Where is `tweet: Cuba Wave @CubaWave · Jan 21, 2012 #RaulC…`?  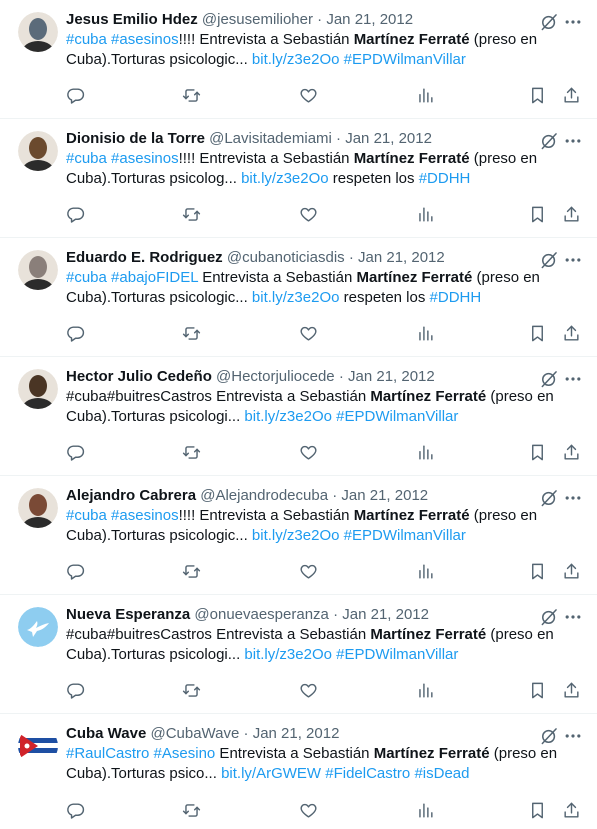
tweet: Cuba Wave @CubaWave · Jan 21, 2012 #RaulC… is located at coordinates (298, 771).